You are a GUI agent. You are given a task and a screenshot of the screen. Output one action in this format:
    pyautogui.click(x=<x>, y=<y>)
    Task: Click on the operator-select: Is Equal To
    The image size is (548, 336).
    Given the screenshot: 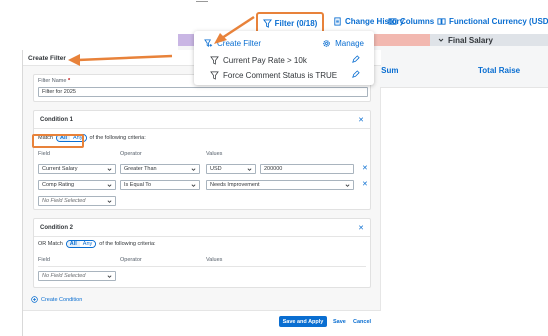 What is the action you would take?
    pyautogui.click(x=160, y=185)
    